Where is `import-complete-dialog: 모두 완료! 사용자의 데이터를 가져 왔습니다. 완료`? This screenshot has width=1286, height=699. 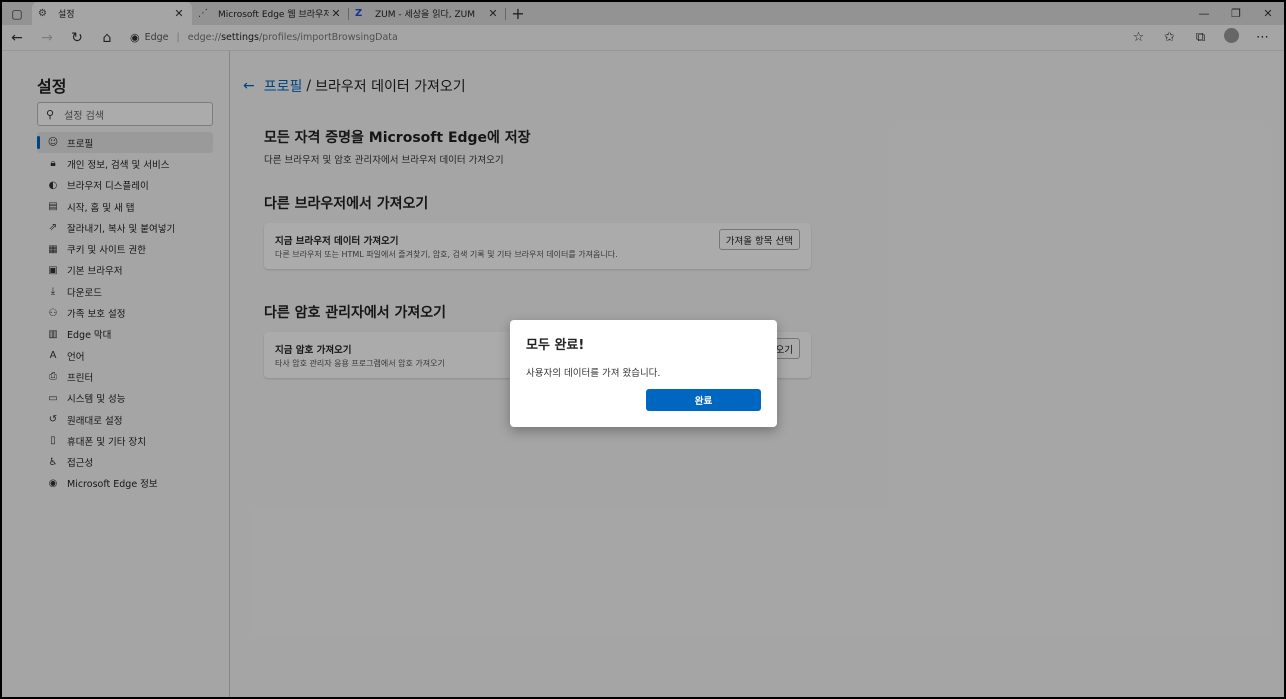 import-complete-dialog: 모두 완료! 사용자의 데이터를 가져 왔습니다. 완료 is located at coordinates (643, 373).